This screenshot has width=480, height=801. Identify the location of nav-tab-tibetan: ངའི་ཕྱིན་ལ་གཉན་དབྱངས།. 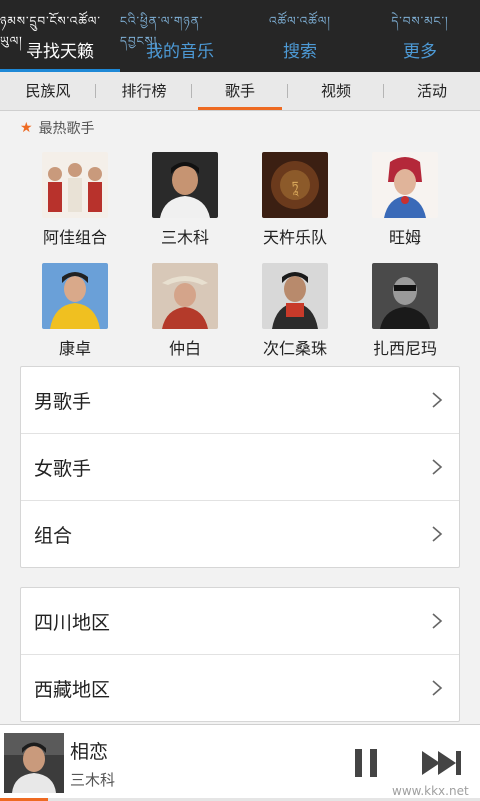
(162, 30).